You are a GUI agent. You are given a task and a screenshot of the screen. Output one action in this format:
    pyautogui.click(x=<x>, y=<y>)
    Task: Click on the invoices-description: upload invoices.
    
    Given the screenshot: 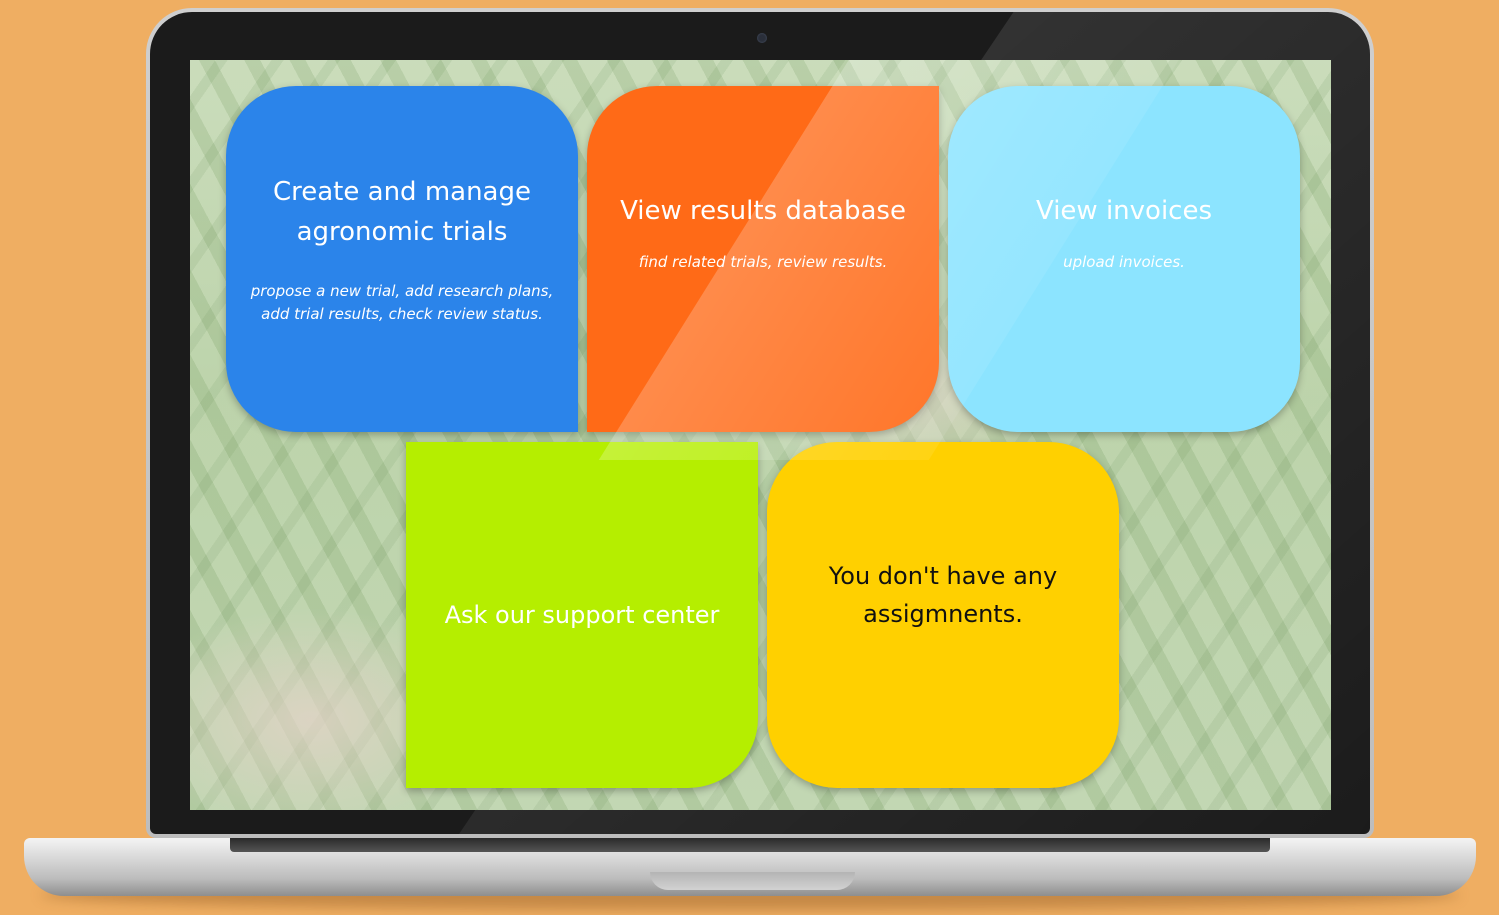 What is the action you would take?
    pyautogui.click(x=1124, y=261)
    